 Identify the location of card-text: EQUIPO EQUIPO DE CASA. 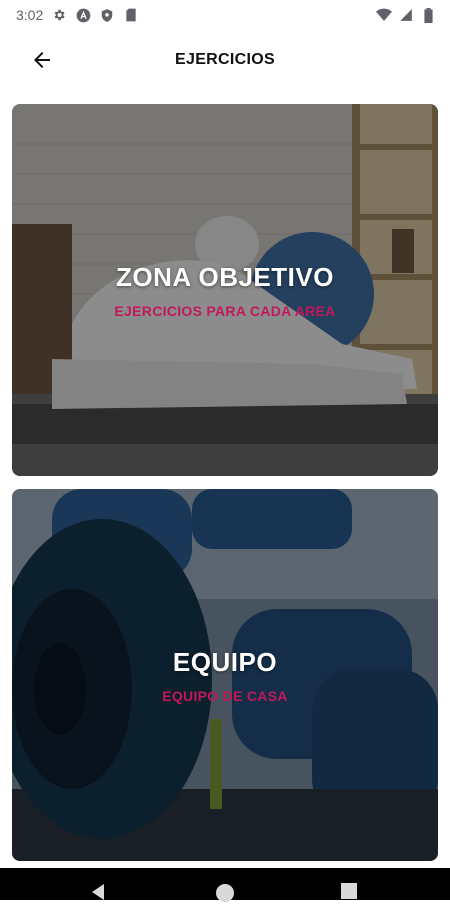
(225, 675).